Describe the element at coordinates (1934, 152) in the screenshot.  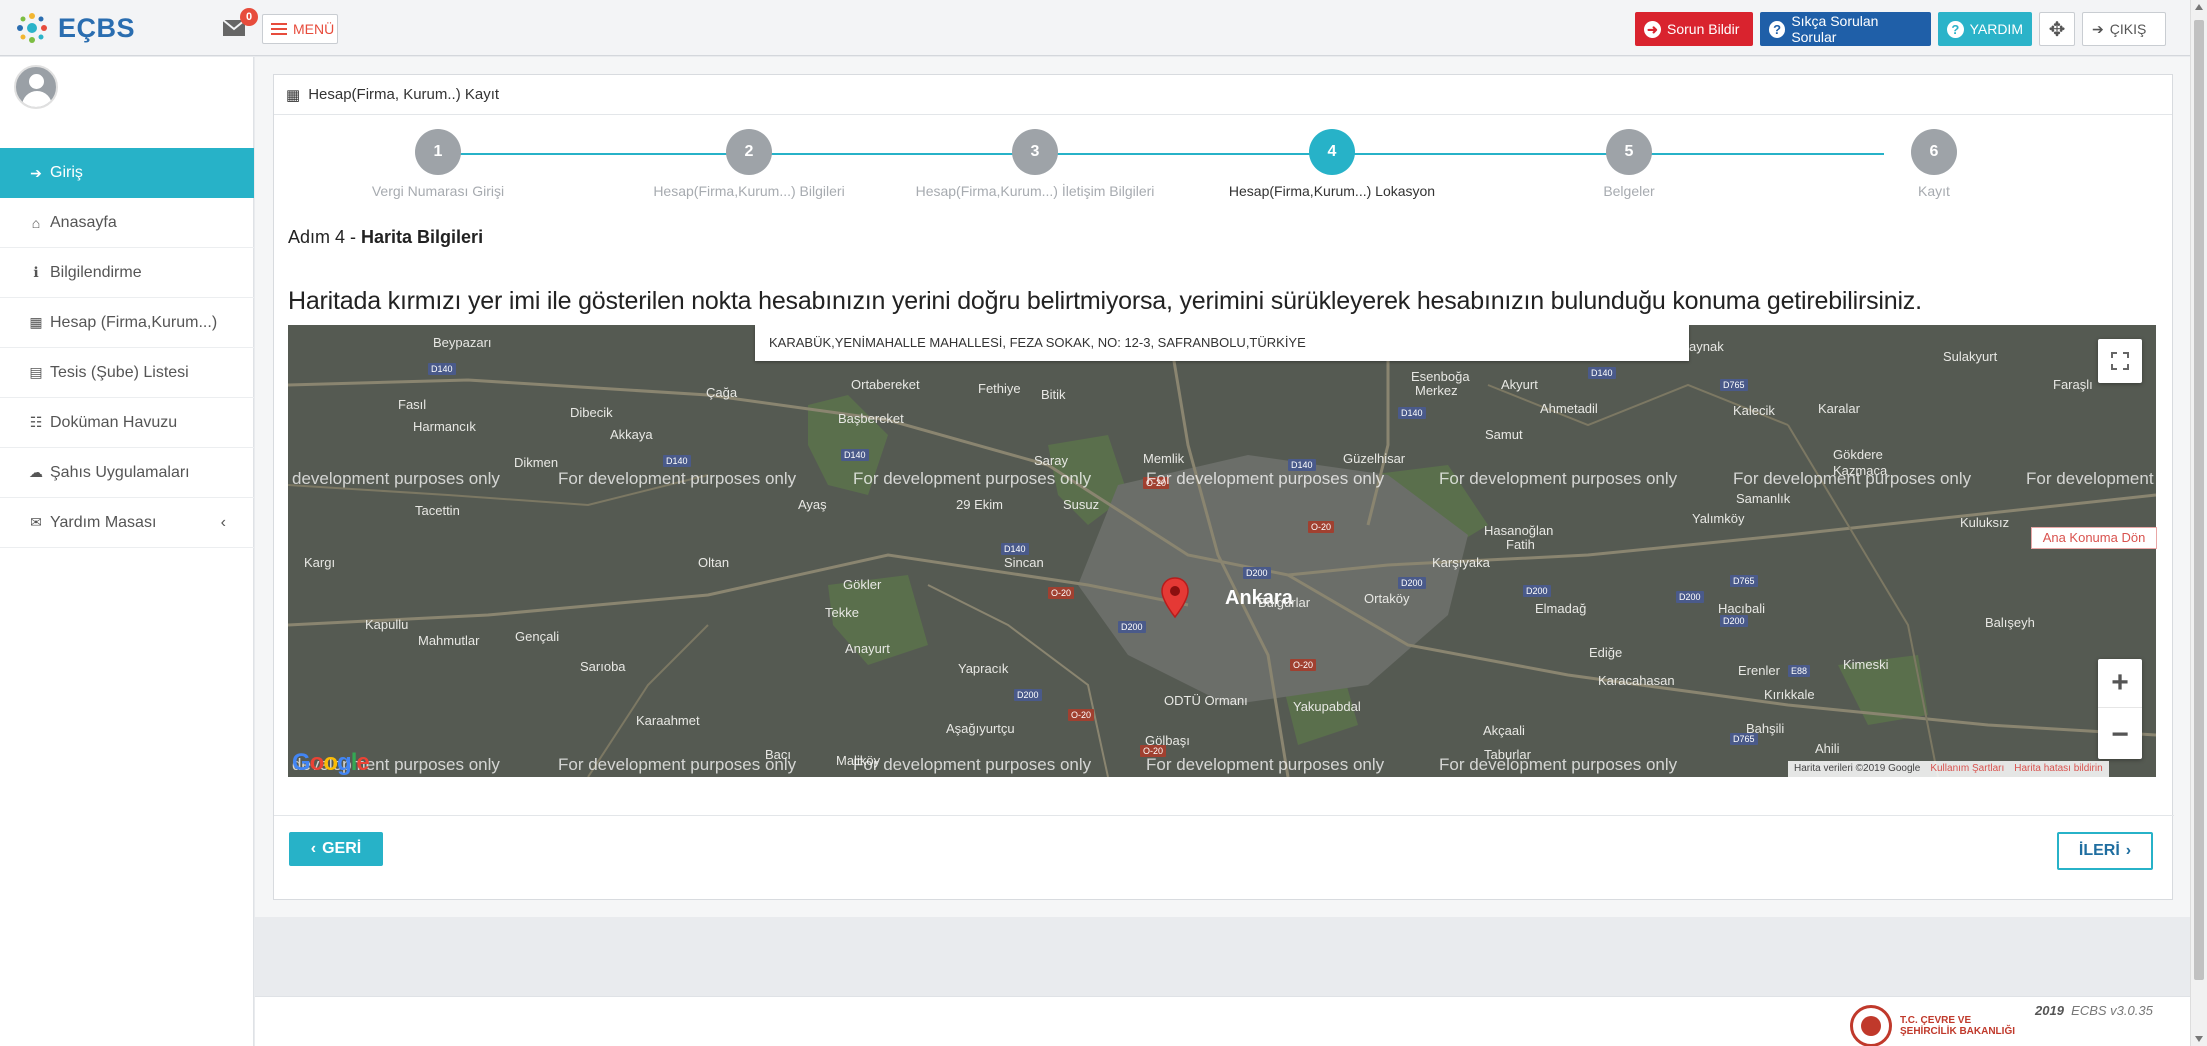
I see `wizard-step-number: 6` at that location.